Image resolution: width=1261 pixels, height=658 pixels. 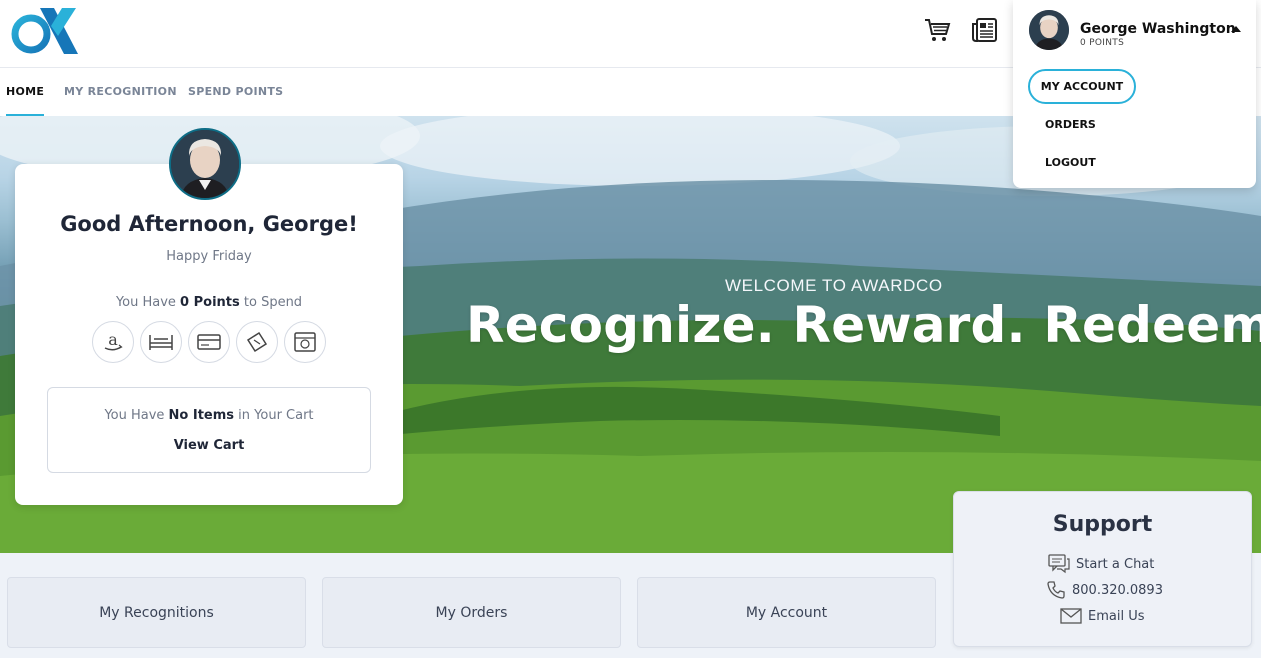 I want to click on menu-logout: LOGOUT, so click(x=1070, y=162).